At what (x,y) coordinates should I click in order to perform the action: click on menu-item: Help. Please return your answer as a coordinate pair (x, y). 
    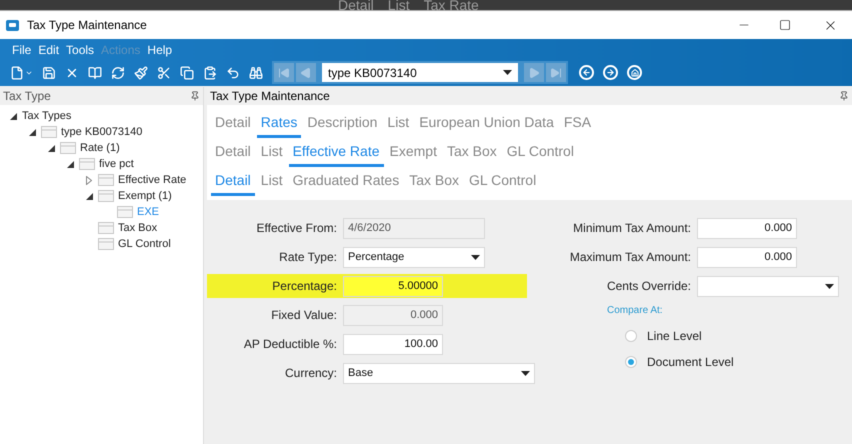
    Looking at the image, I should click on (159, 50).